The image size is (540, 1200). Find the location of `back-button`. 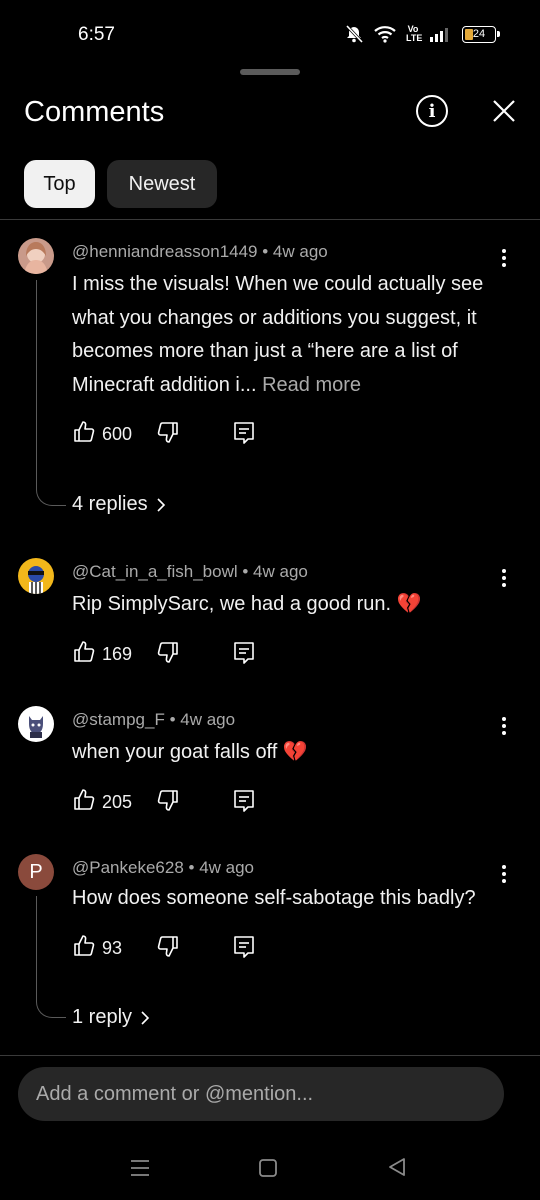

back-button is located at coordinates (397, 1169).